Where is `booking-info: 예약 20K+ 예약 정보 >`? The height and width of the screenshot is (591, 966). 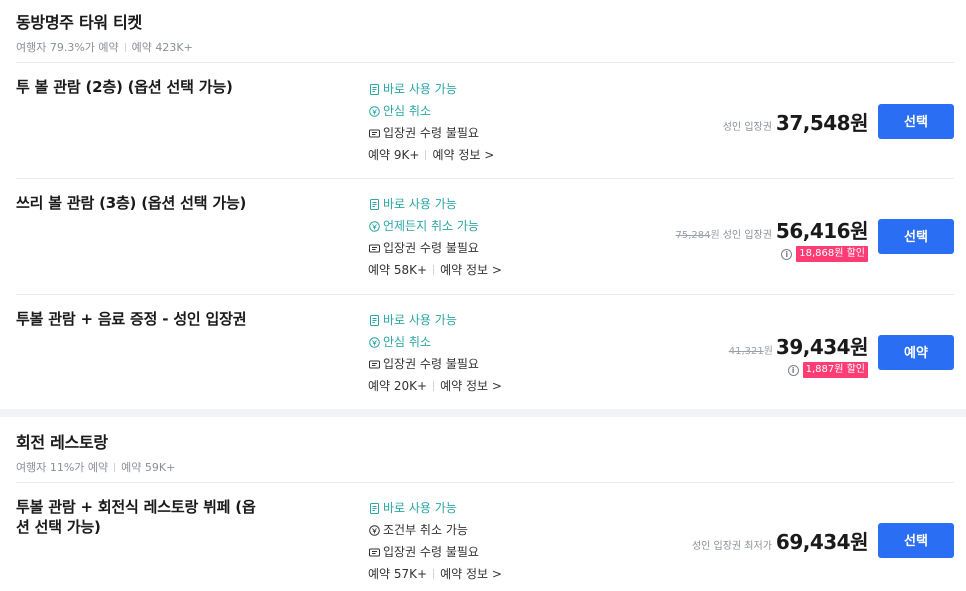
booking-info: 예약 20K+ 예약 정보 > is located at coordinates (468, 386).